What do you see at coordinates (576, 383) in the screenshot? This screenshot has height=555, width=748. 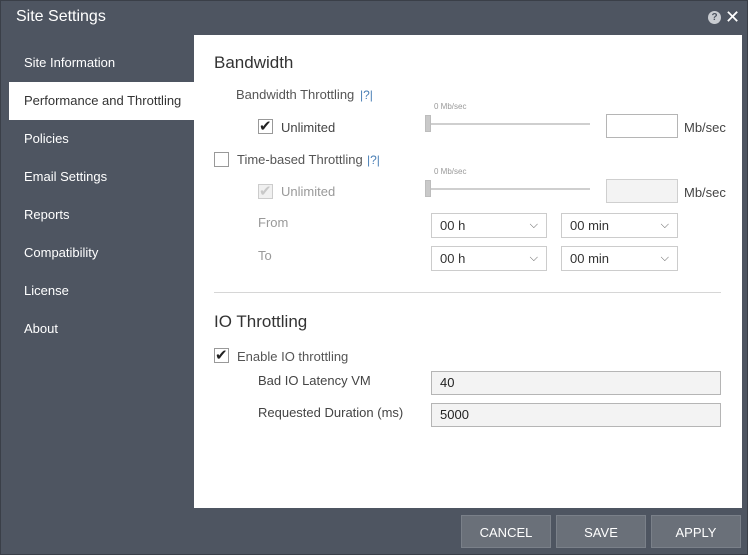 I see `bad-io-latency-input: 40` at bounding box center [576, 383].